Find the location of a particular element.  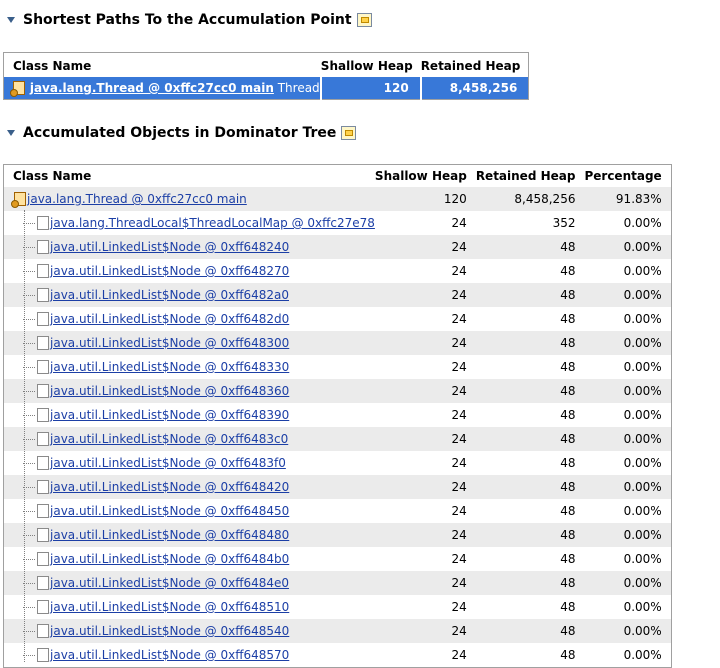

section-title: Accumulated Objects in Dominator Tree is located at coordinates (180, 133).